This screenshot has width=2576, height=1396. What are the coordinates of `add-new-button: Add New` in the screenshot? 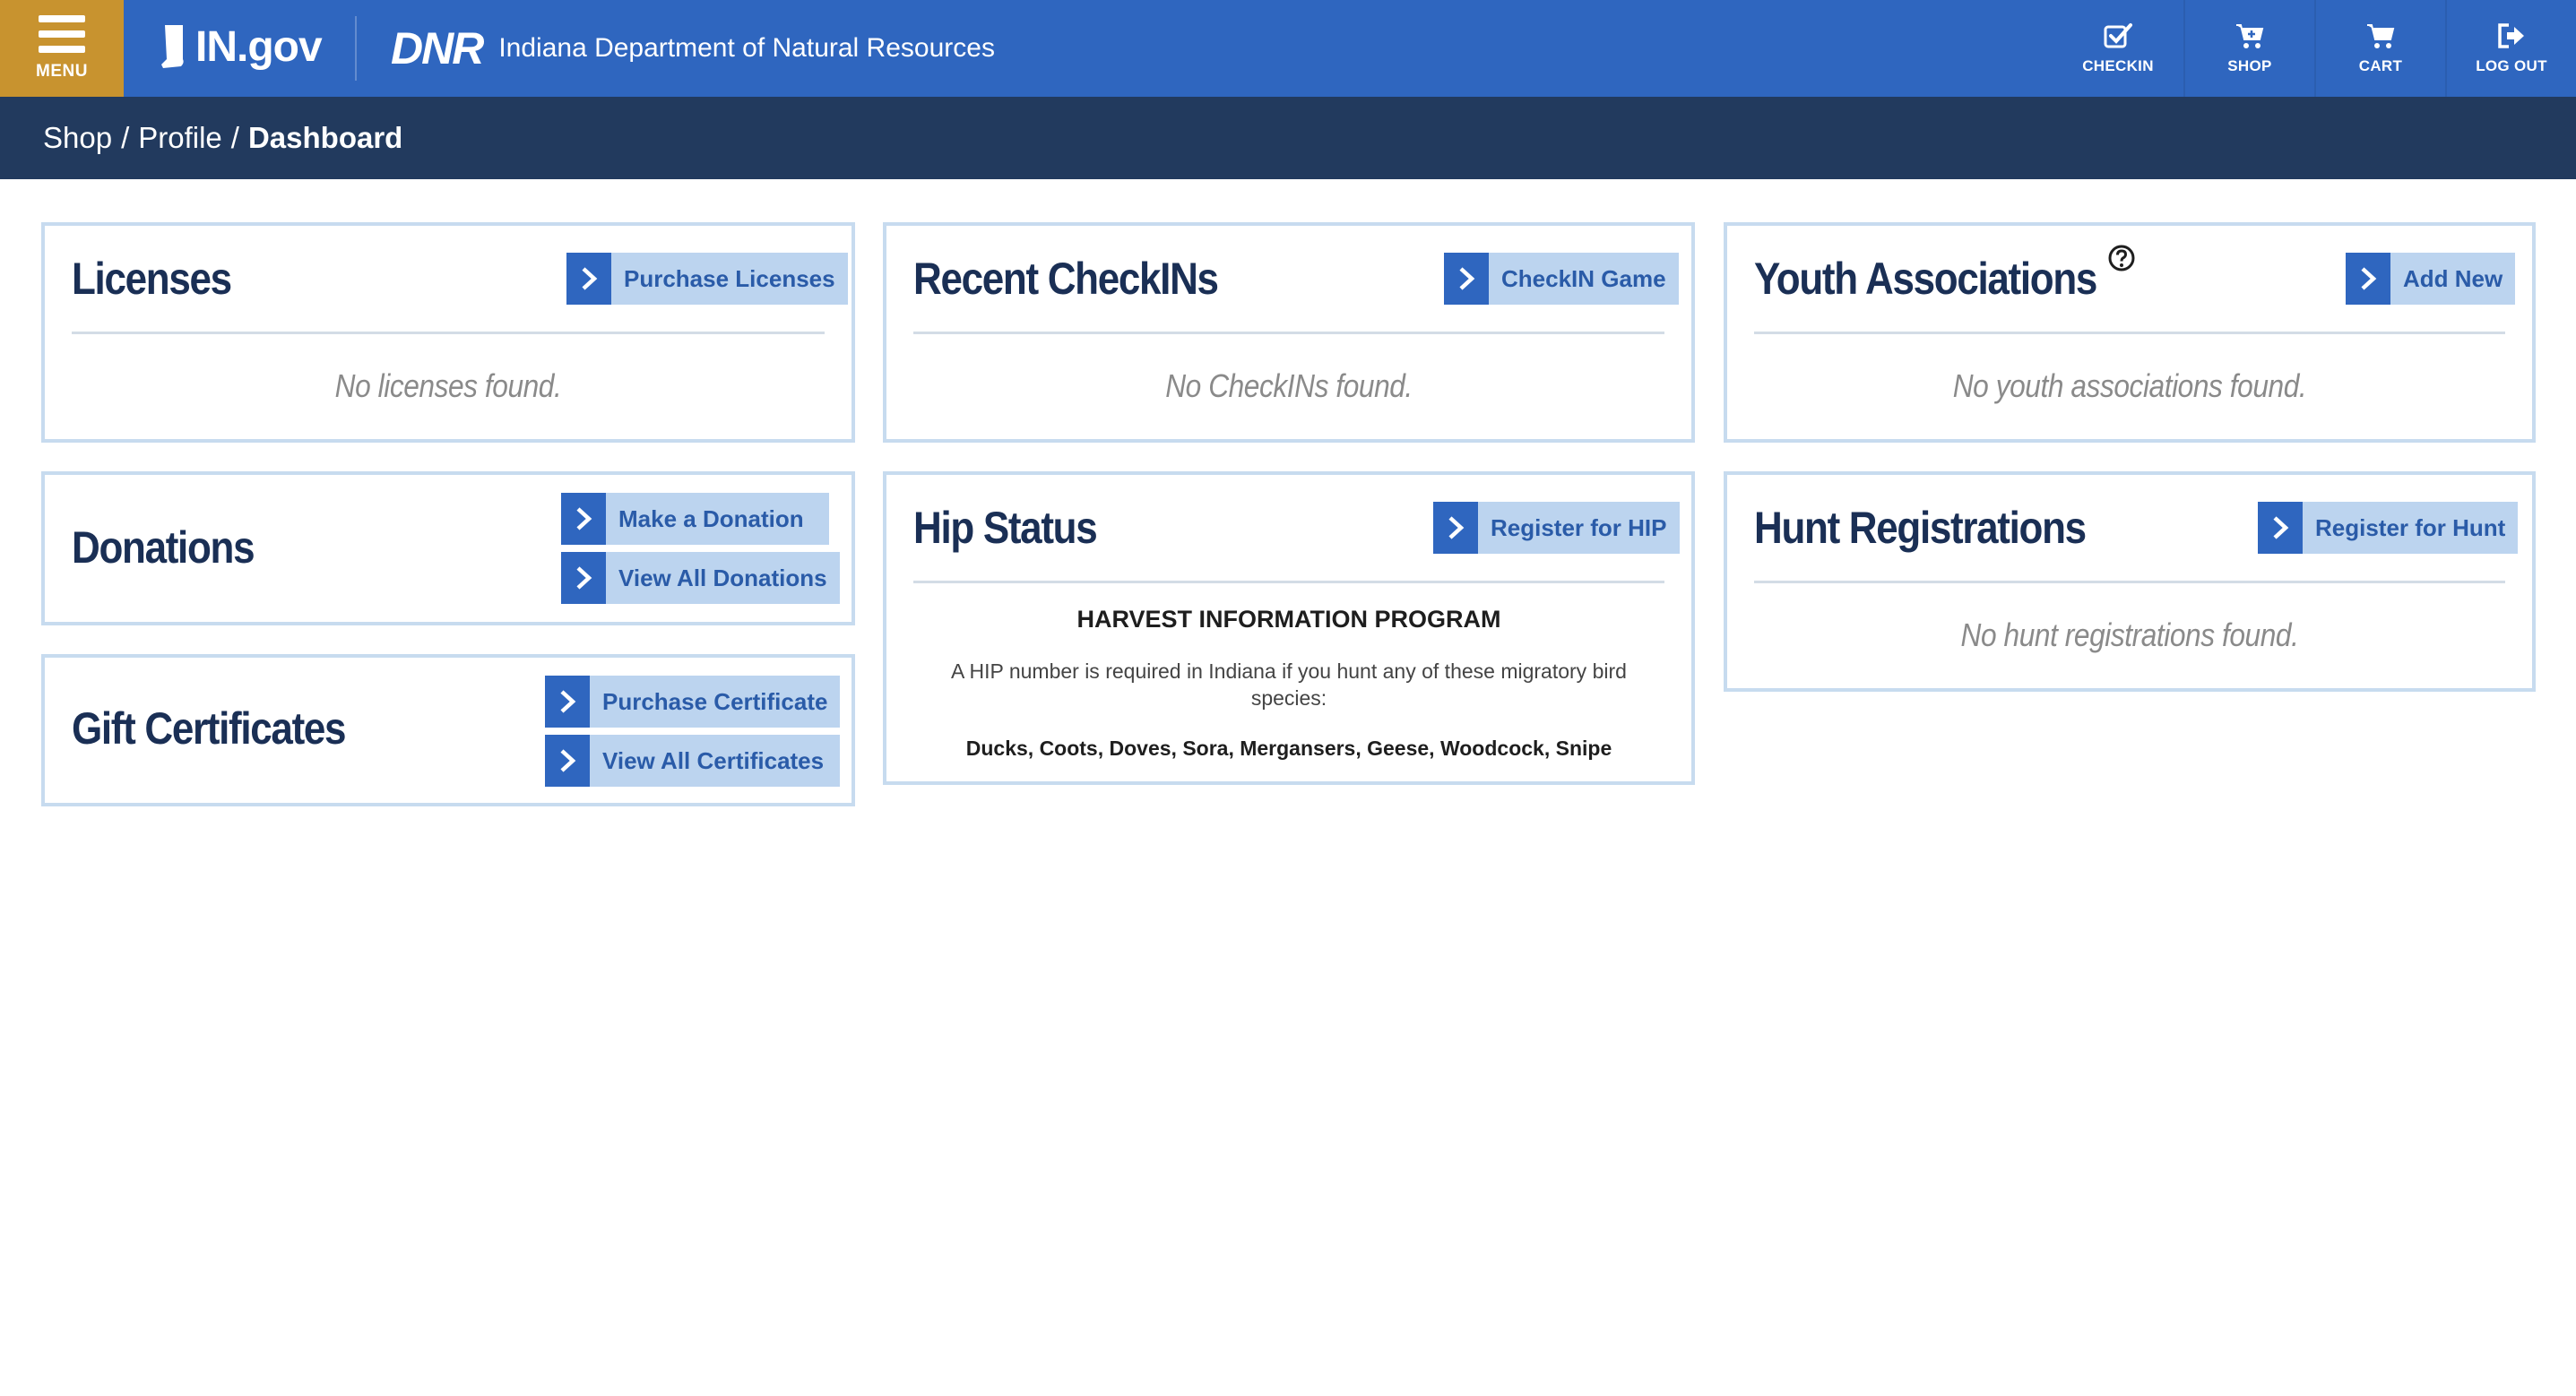 It's located at (2431, 279).